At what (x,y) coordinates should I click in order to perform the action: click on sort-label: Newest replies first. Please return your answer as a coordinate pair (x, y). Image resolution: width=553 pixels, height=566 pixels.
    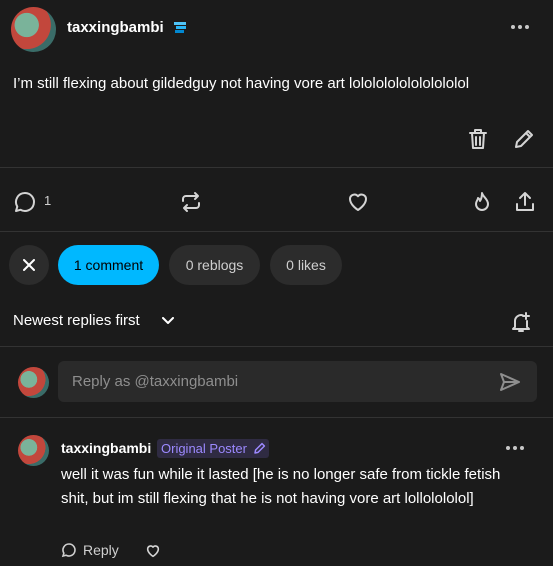
    Looking at the image, I should click on (76, 320).